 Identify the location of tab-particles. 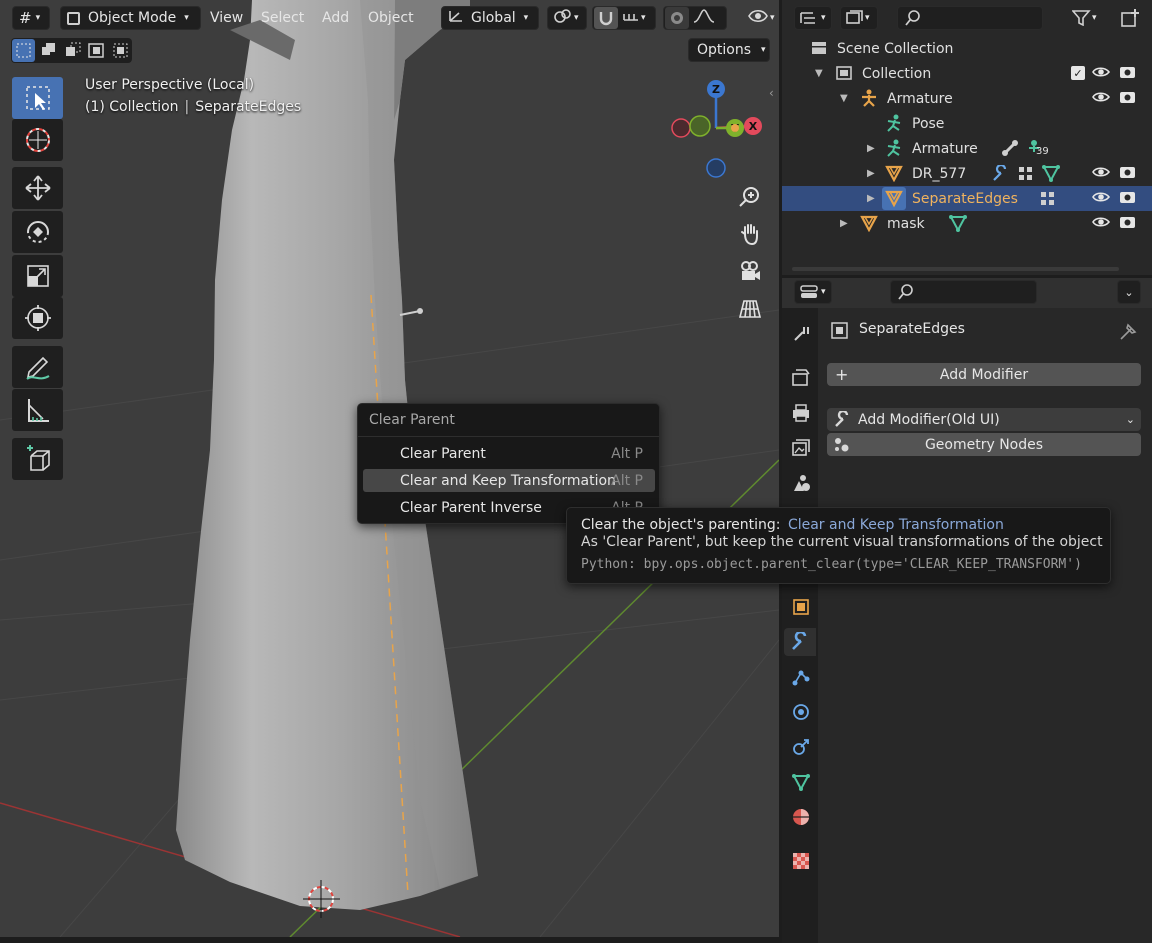
(801, 677).